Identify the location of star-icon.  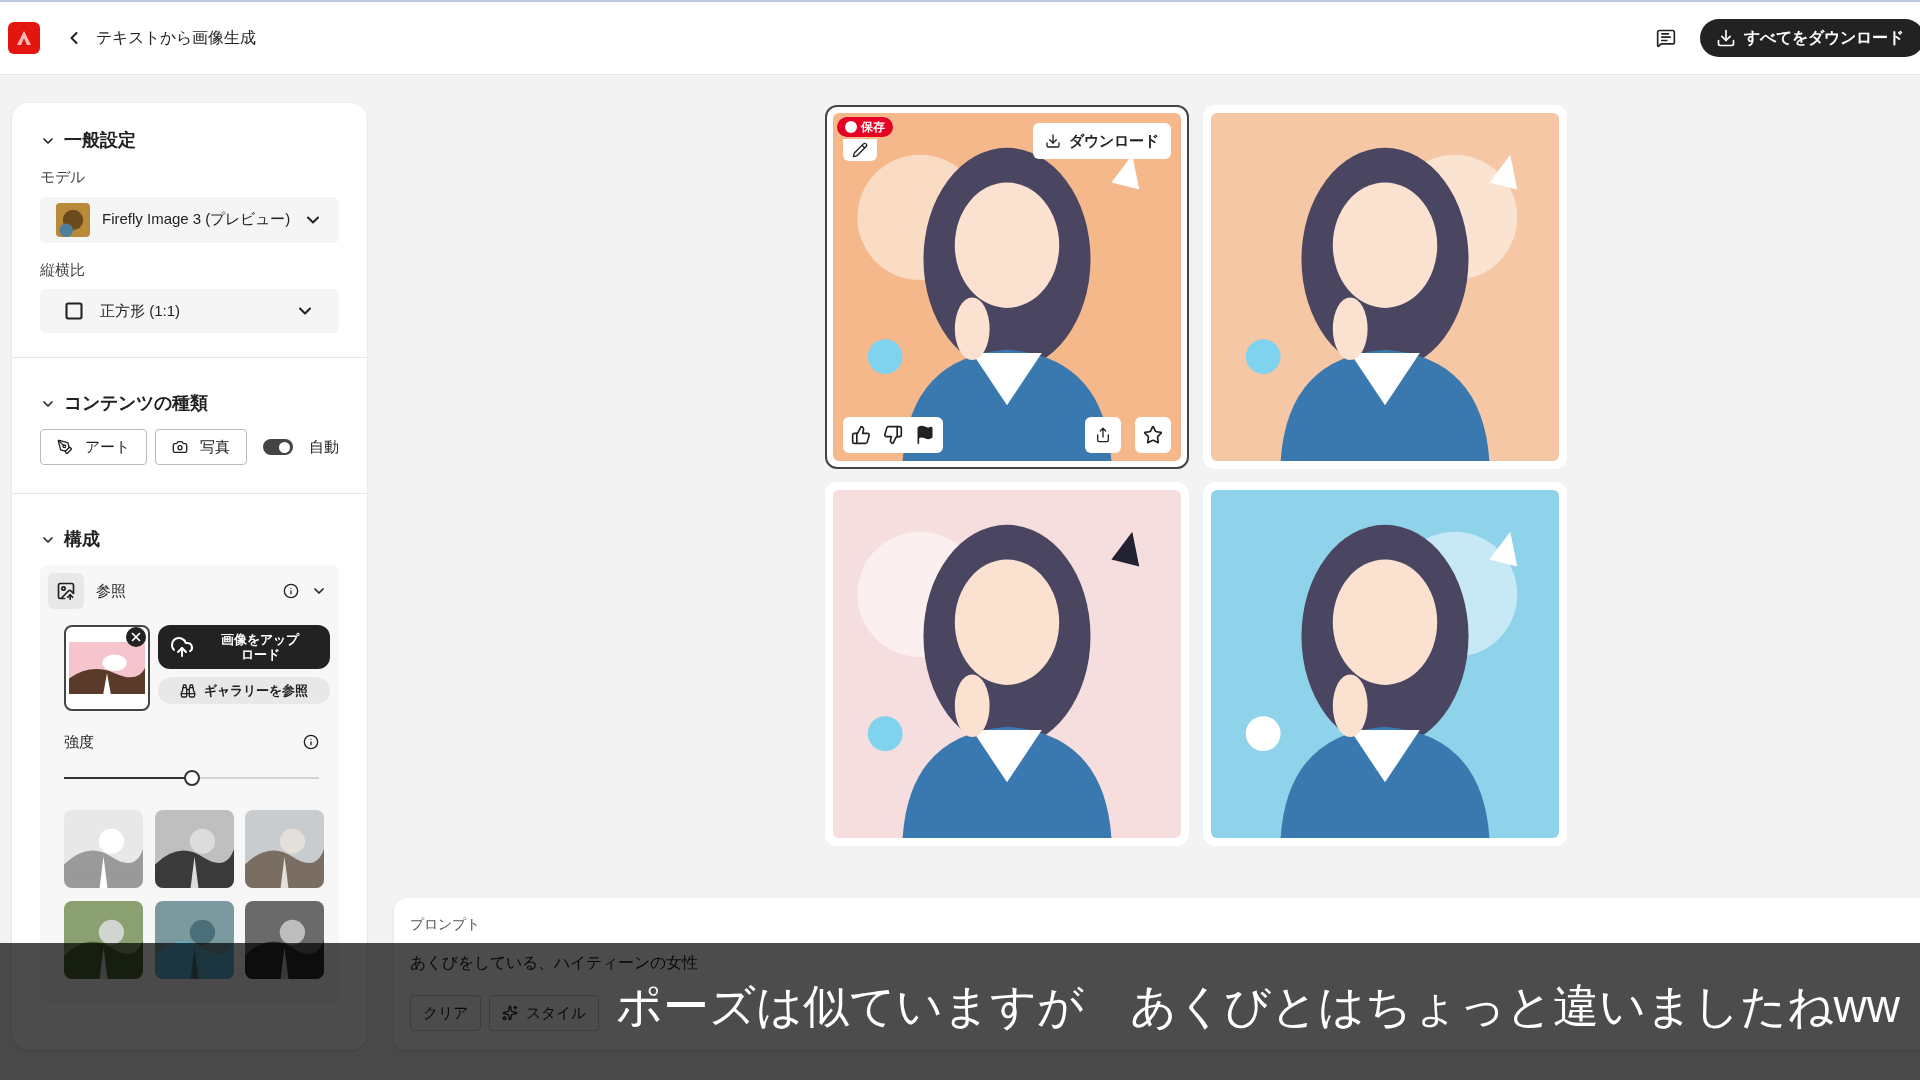
(1153, 435).